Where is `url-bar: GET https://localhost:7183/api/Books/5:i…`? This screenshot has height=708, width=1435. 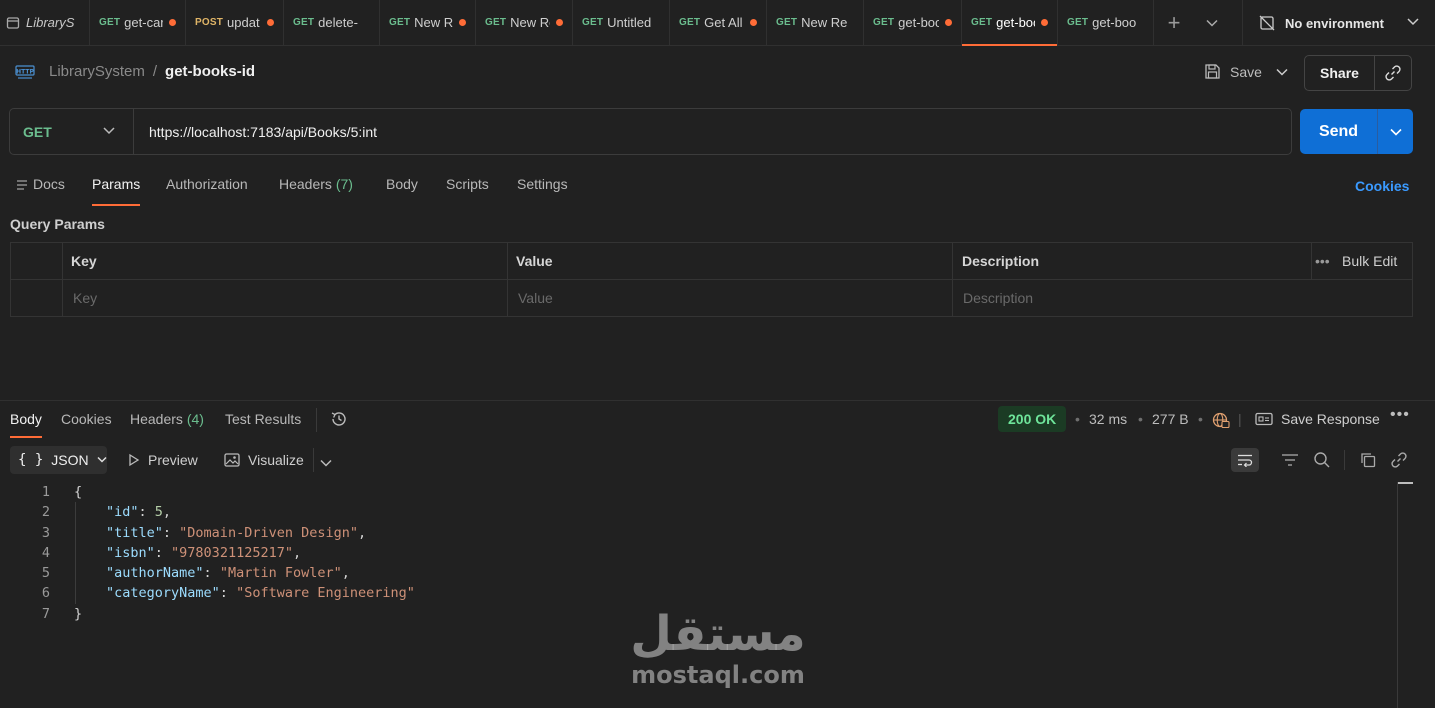 url-bar: GET https://localhost:7183/api/Books/5:i… is located at coordinates (650, 131).